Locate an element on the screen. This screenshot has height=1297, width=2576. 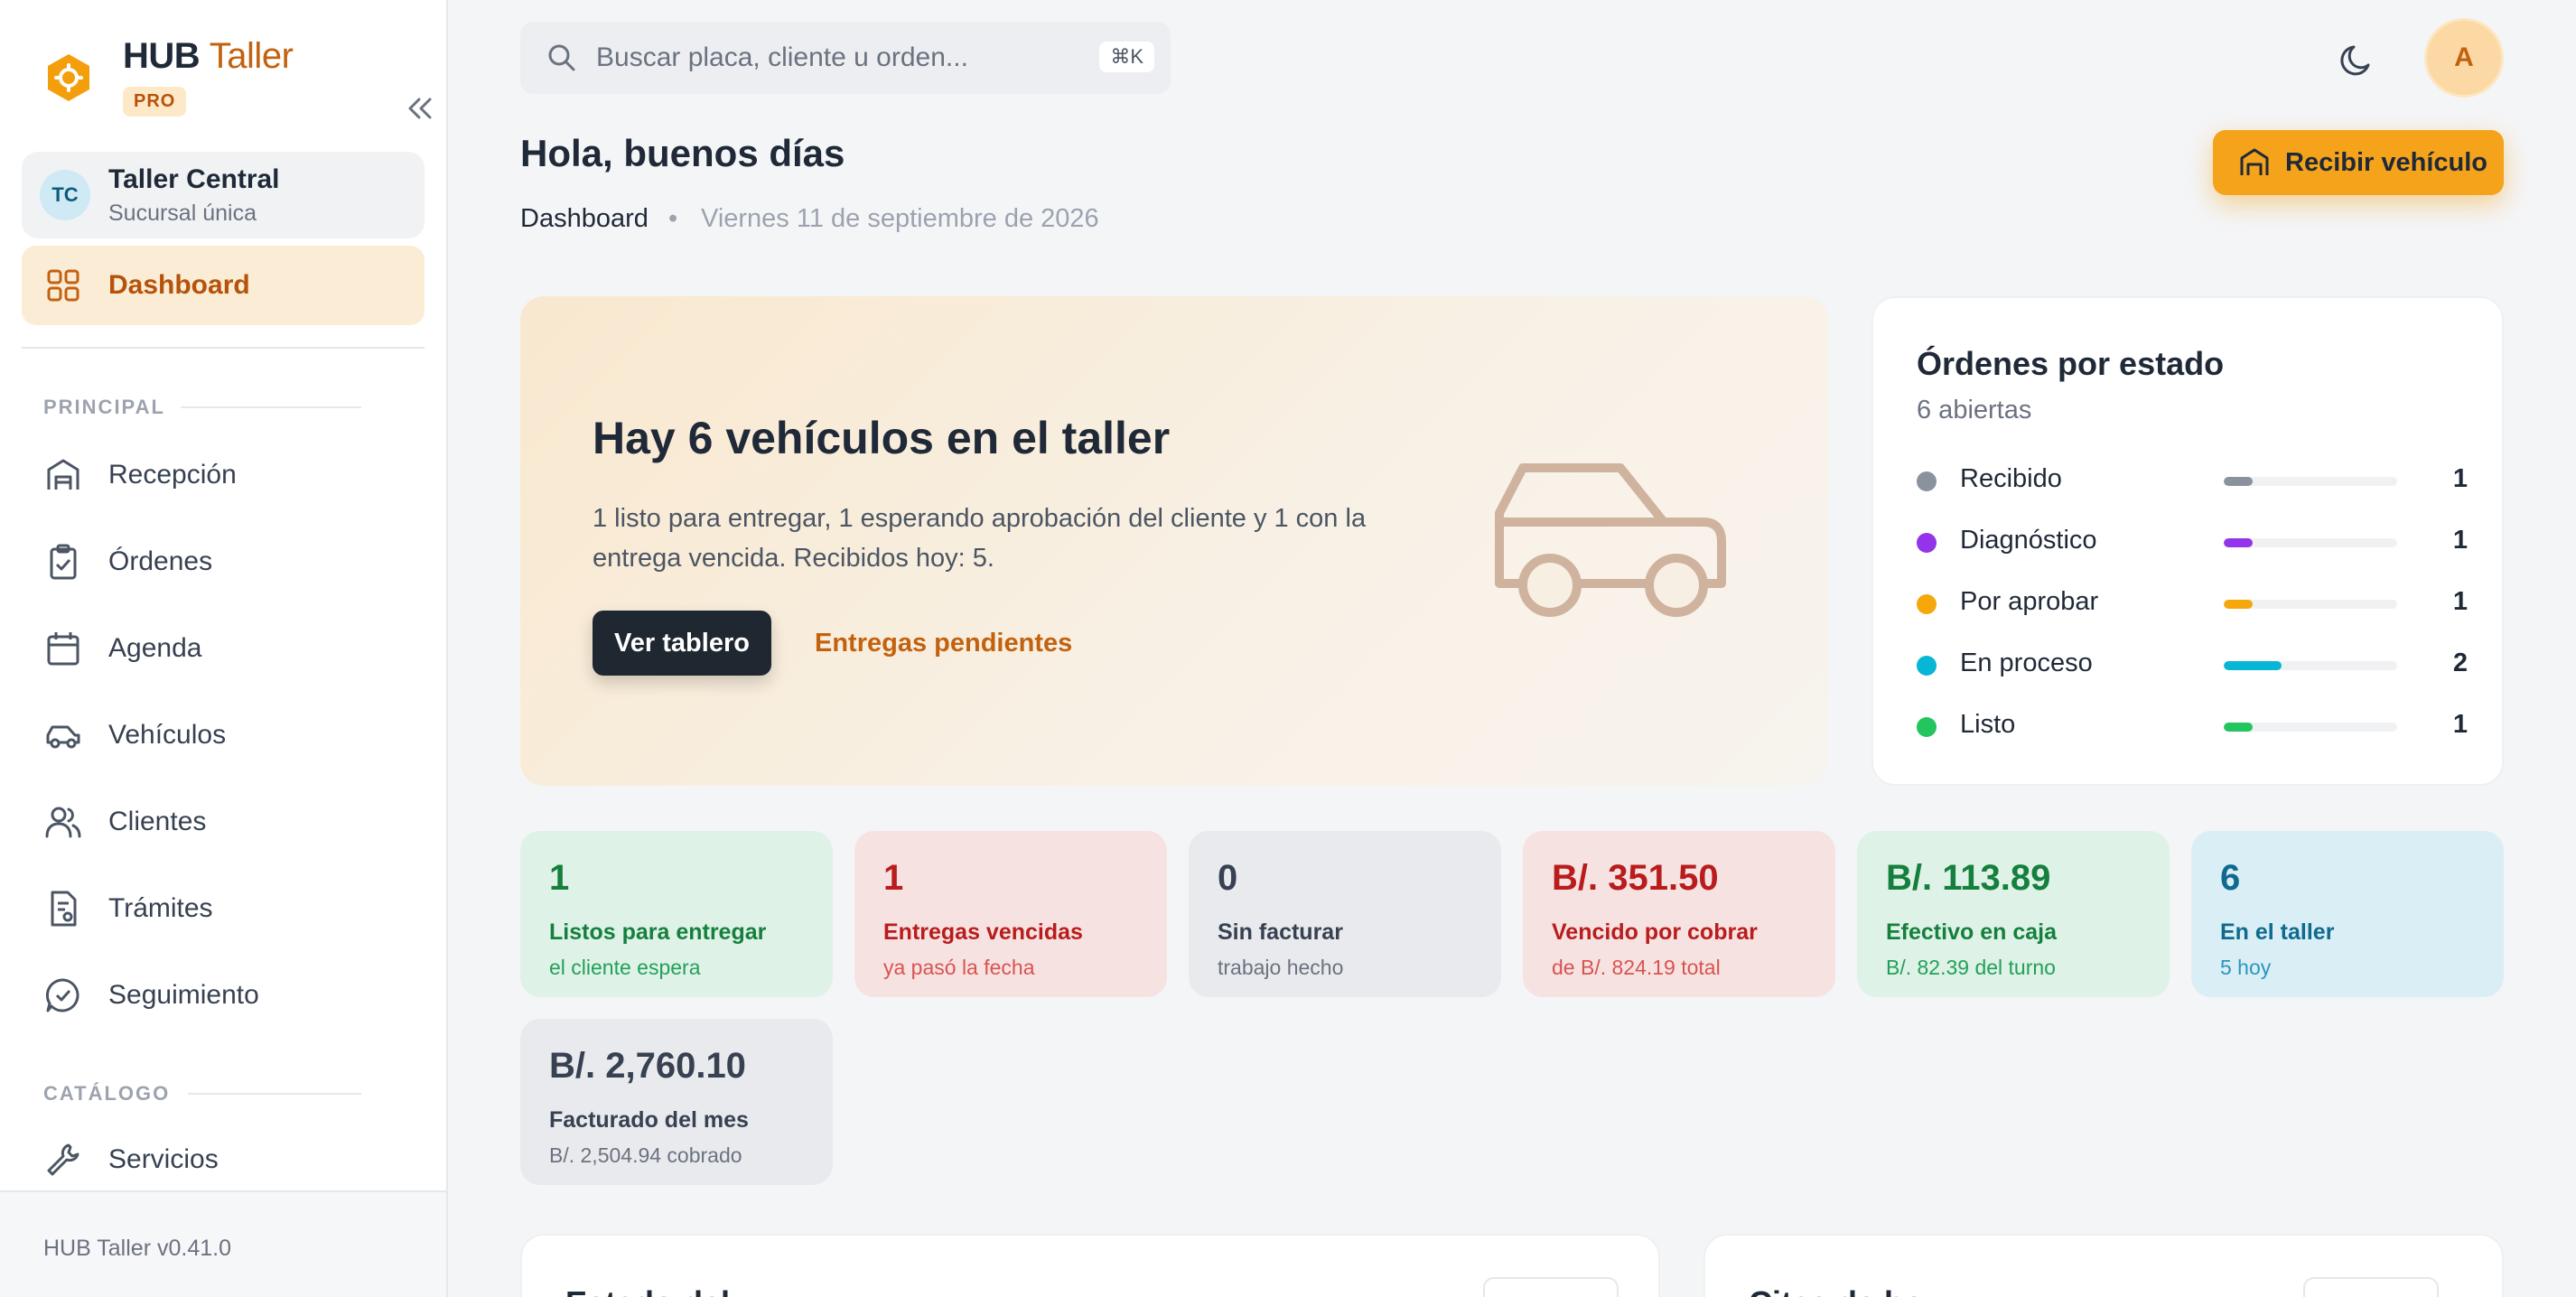
receive-vehicle-label: Recibir vehículo is located at coordinates (2386, 162).